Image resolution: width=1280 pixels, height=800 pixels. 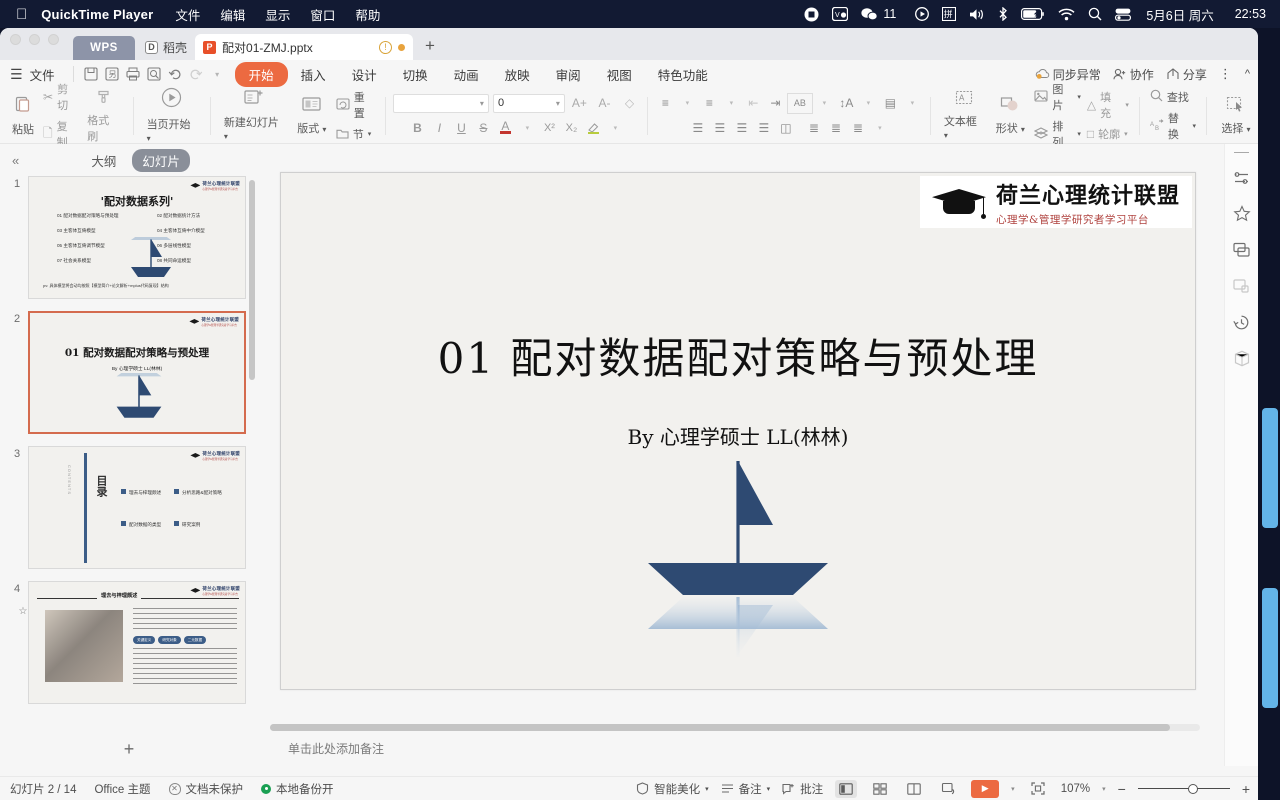 I want to click on presenter-view-icon, so click(x=948, y=789).